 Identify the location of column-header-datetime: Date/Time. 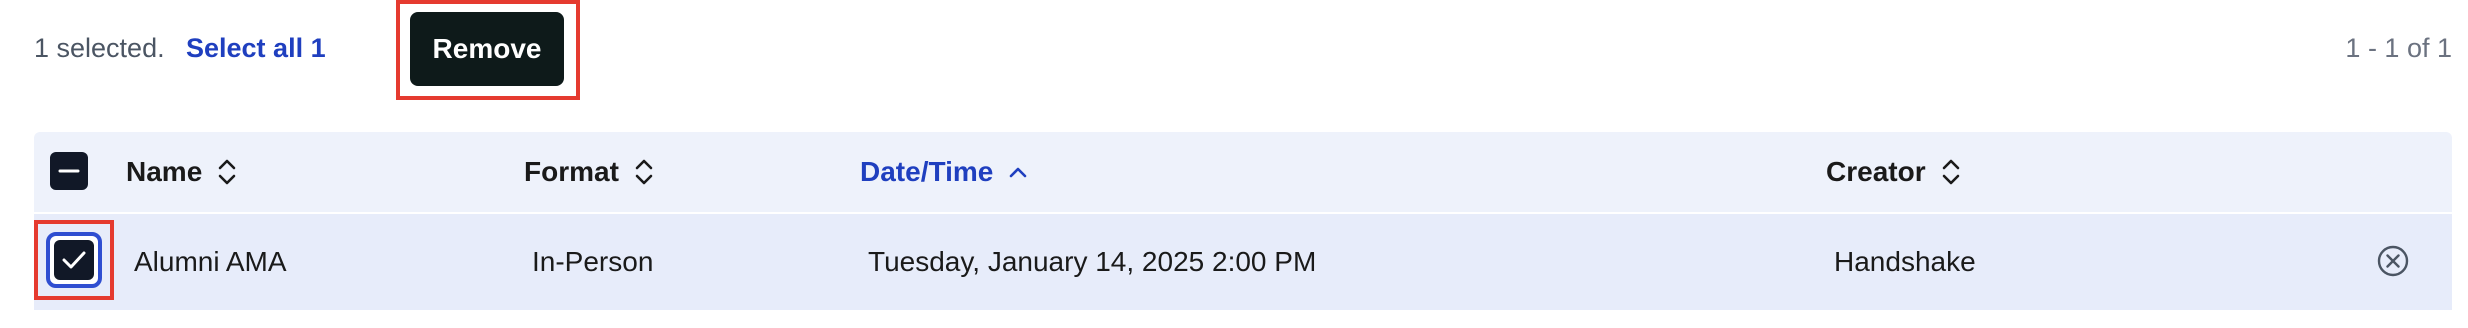
(944, 172).